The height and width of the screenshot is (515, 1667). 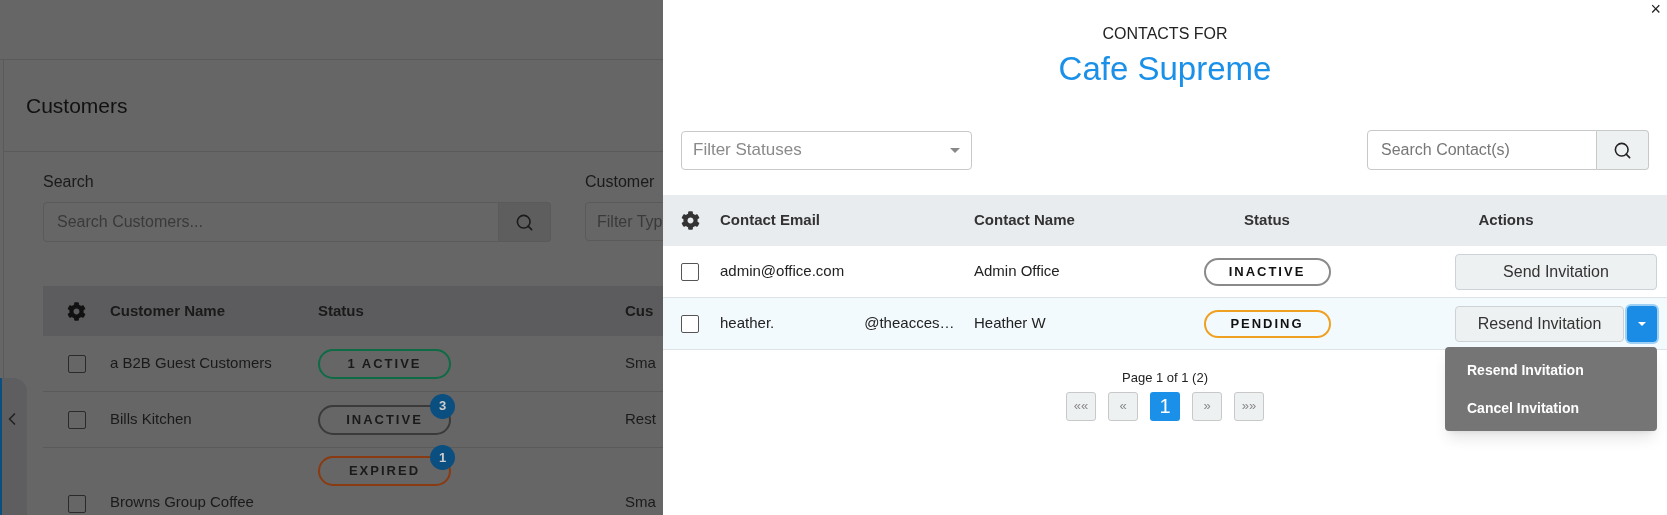 What do you see at coordinates (782, 271) in the screenshot?
I see `email-text: admin@office.com` at bounding box center [782, 271].